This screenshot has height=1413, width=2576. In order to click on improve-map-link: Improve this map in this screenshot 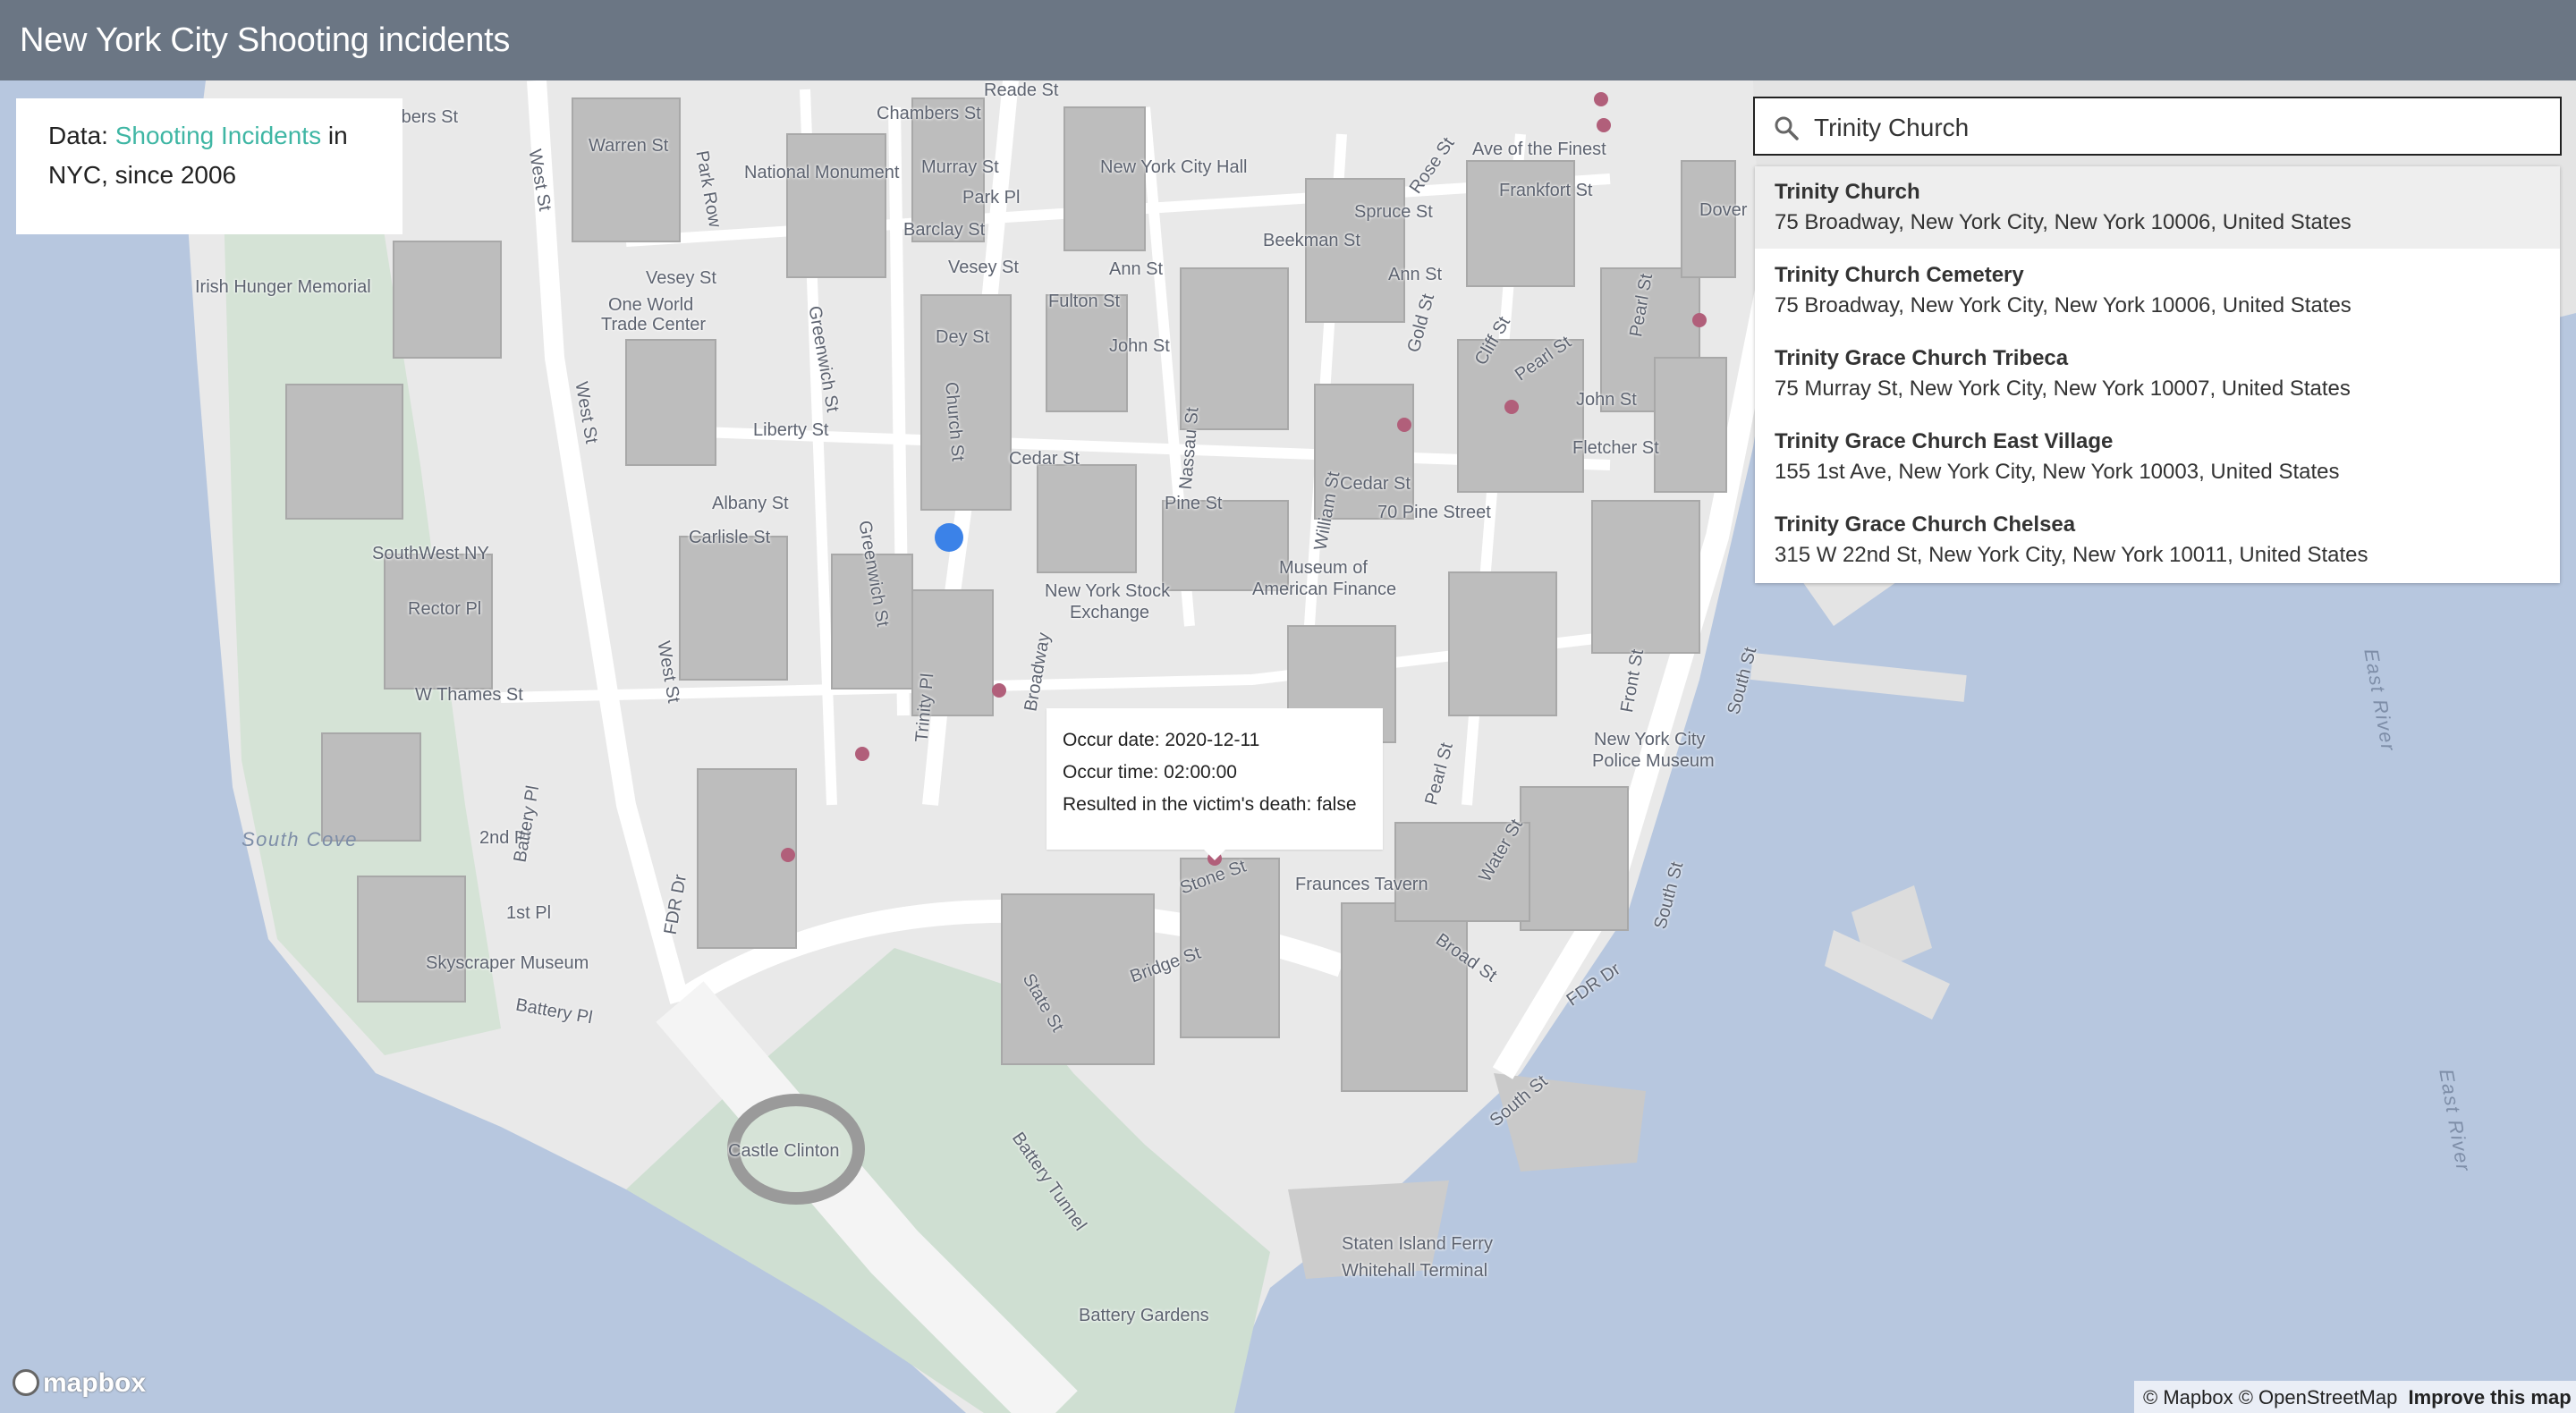, I will do `click(2489, 1397)`.